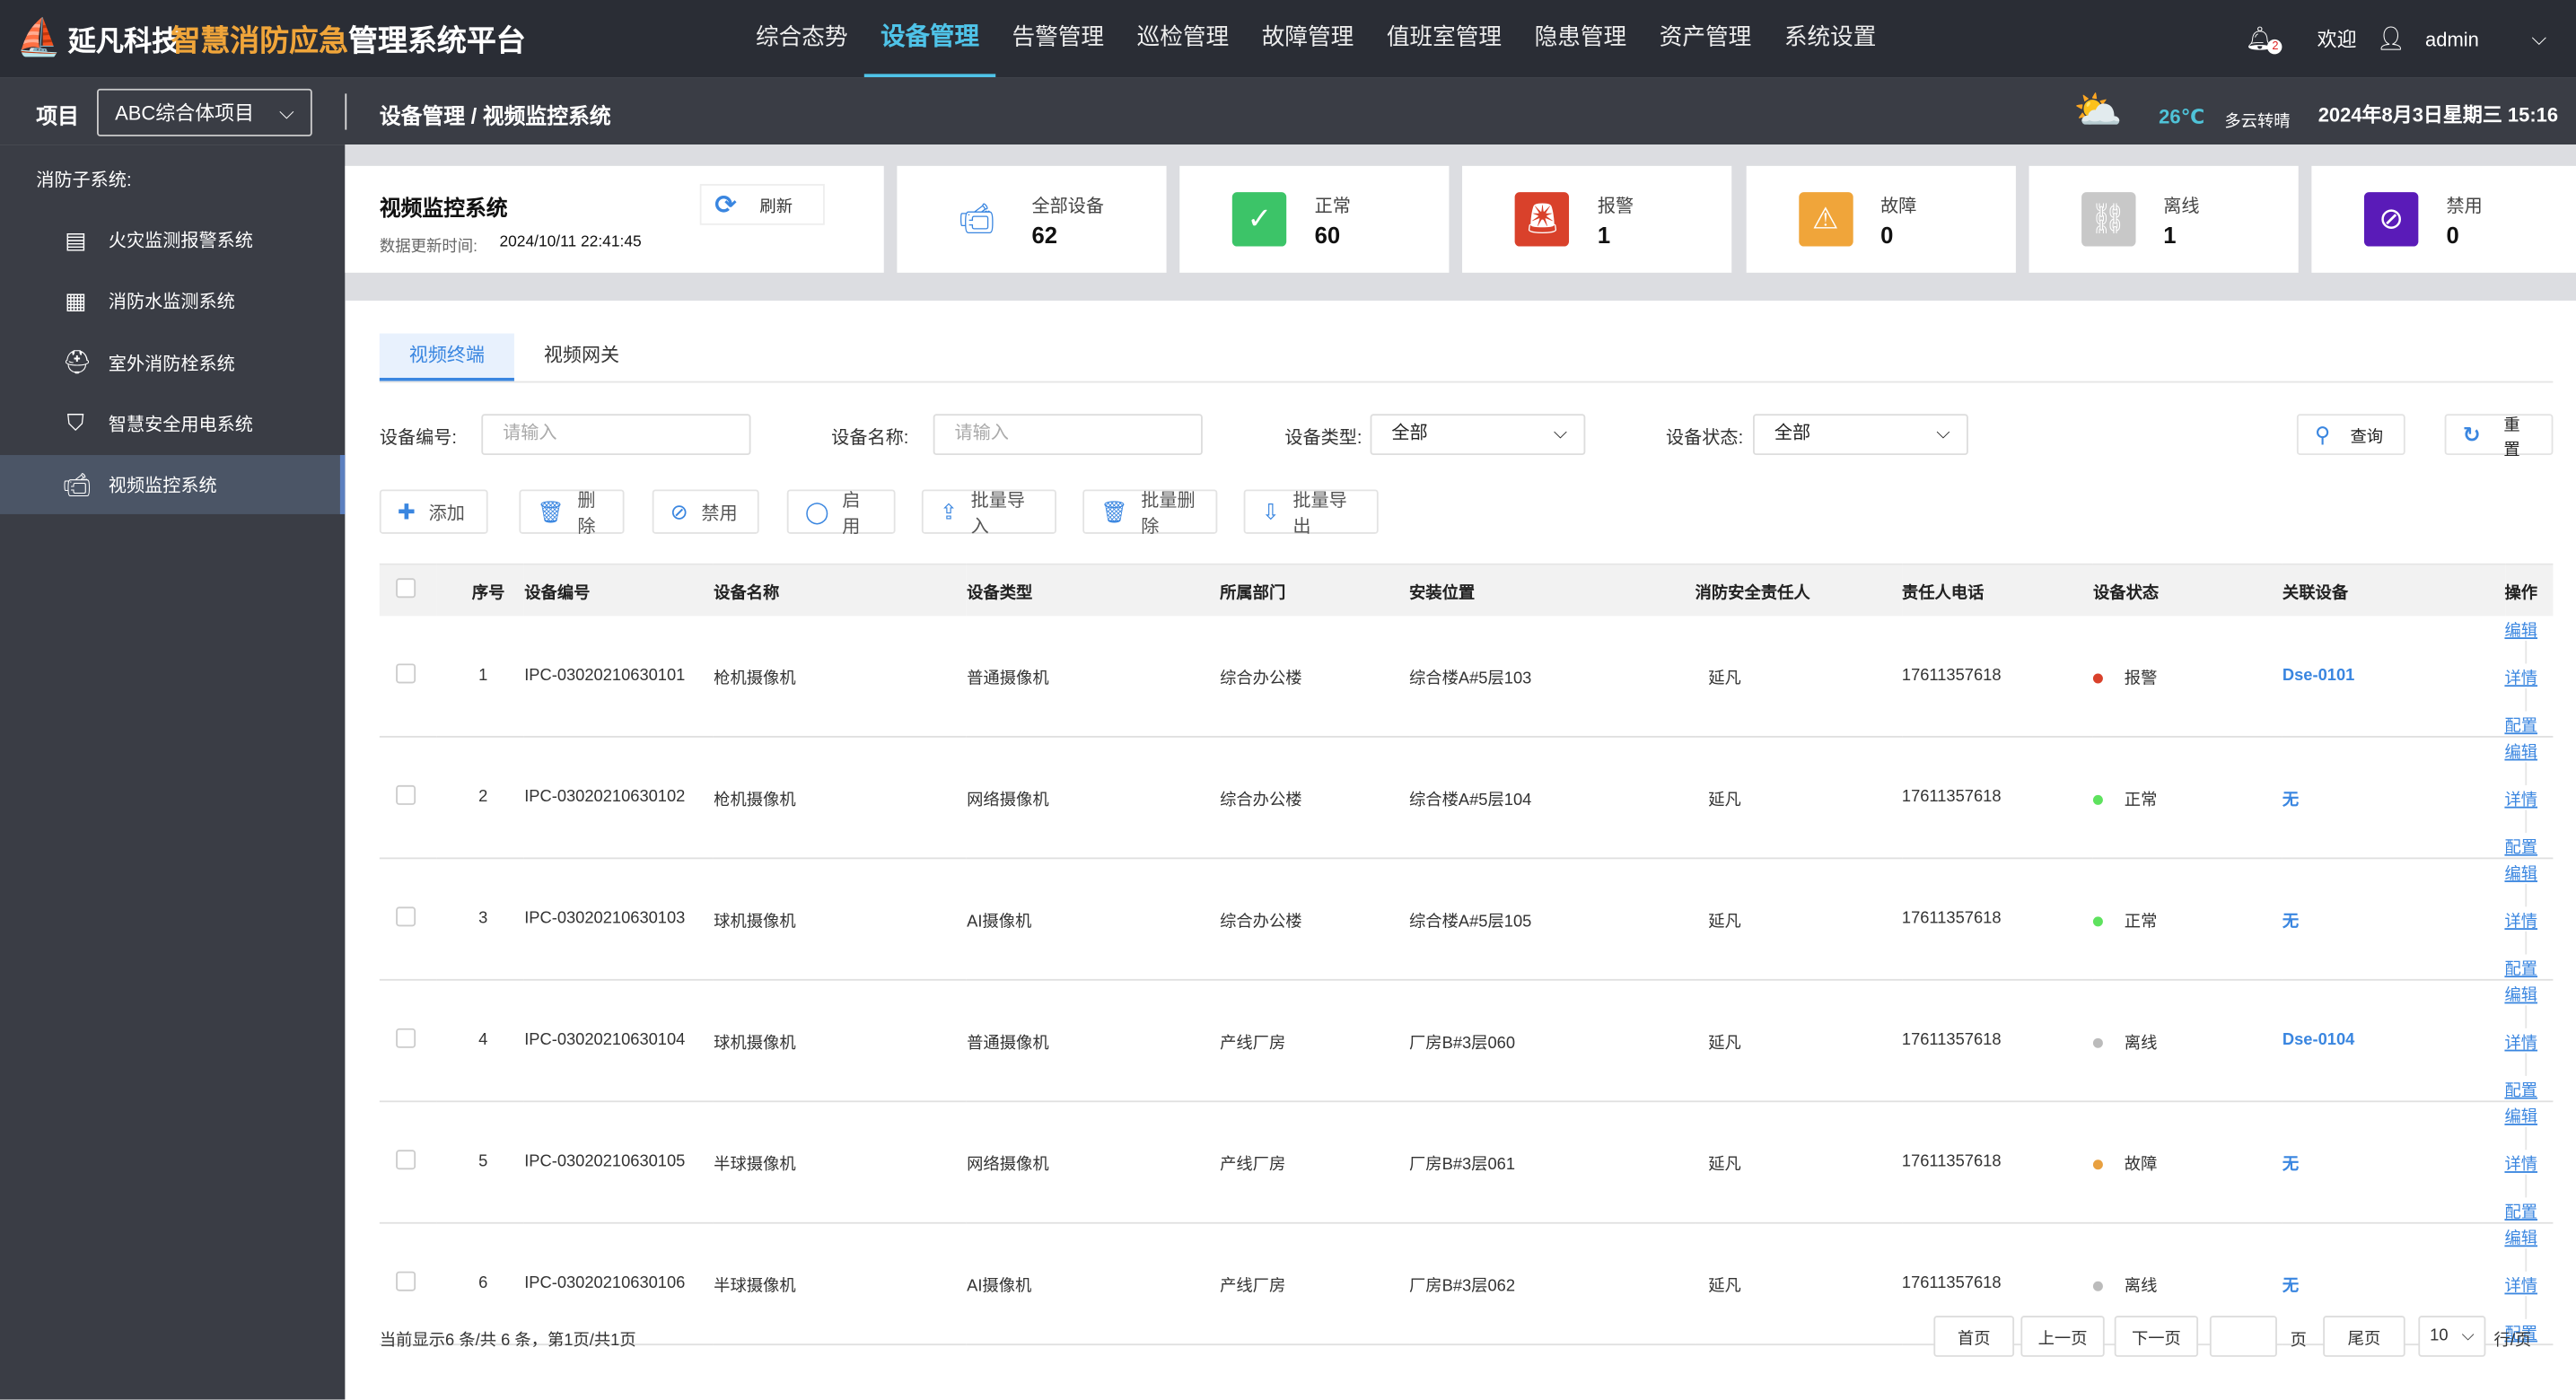  I want to click on weather-text: 多云转晴, so click(2257, 122).